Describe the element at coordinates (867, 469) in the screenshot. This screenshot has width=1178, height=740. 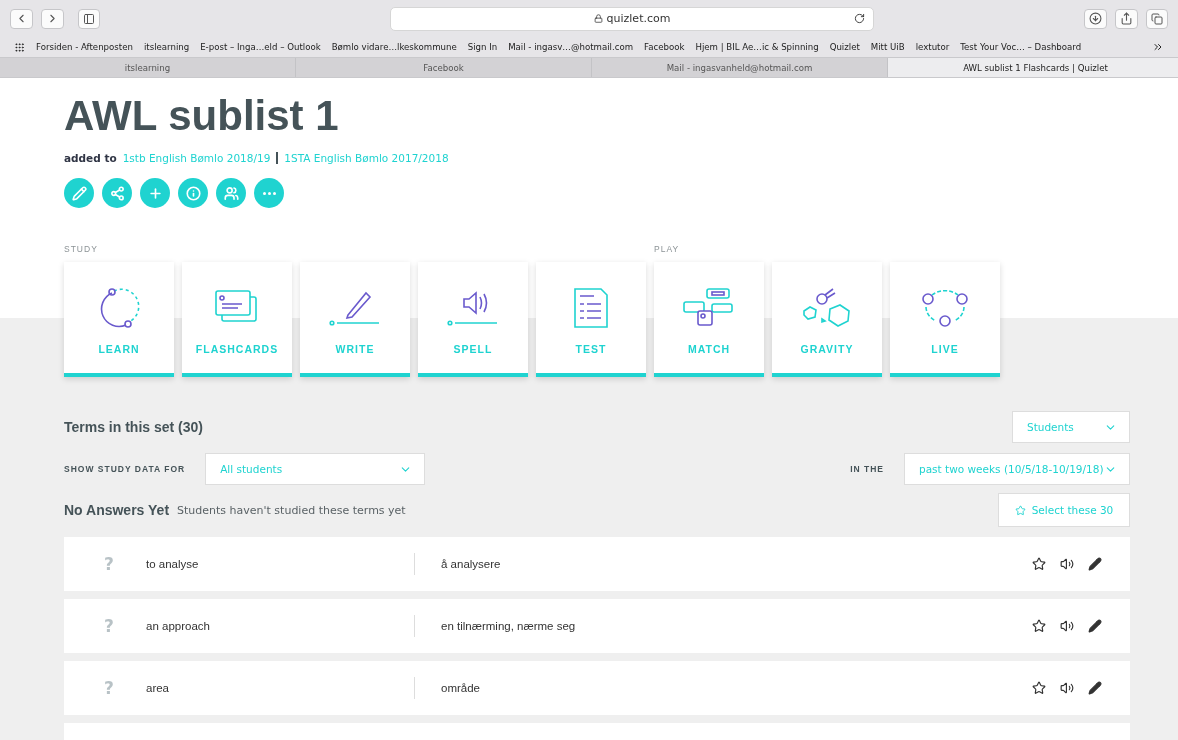
I see `period-label: IN THE` at that location.